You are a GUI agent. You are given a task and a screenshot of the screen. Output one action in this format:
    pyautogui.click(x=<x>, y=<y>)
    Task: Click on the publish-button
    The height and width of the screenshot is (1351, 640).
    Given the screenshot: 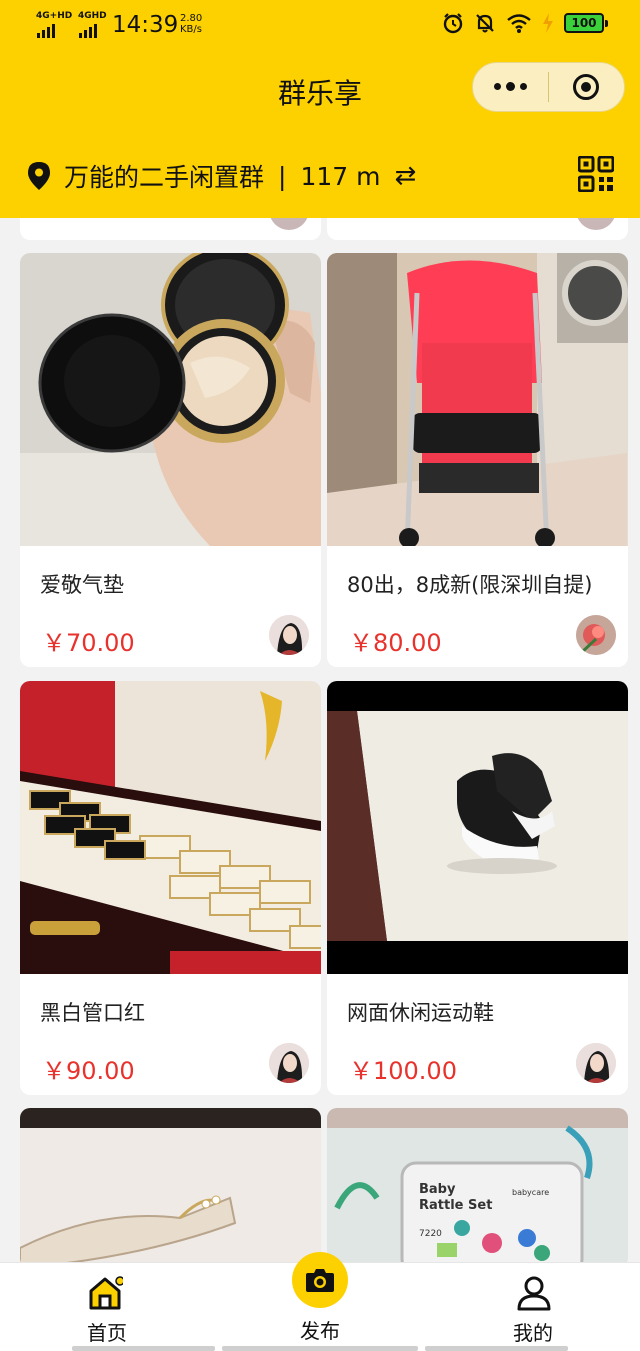 What is the action you would take?
    pyautogui.click(x=320, y=1280)
    